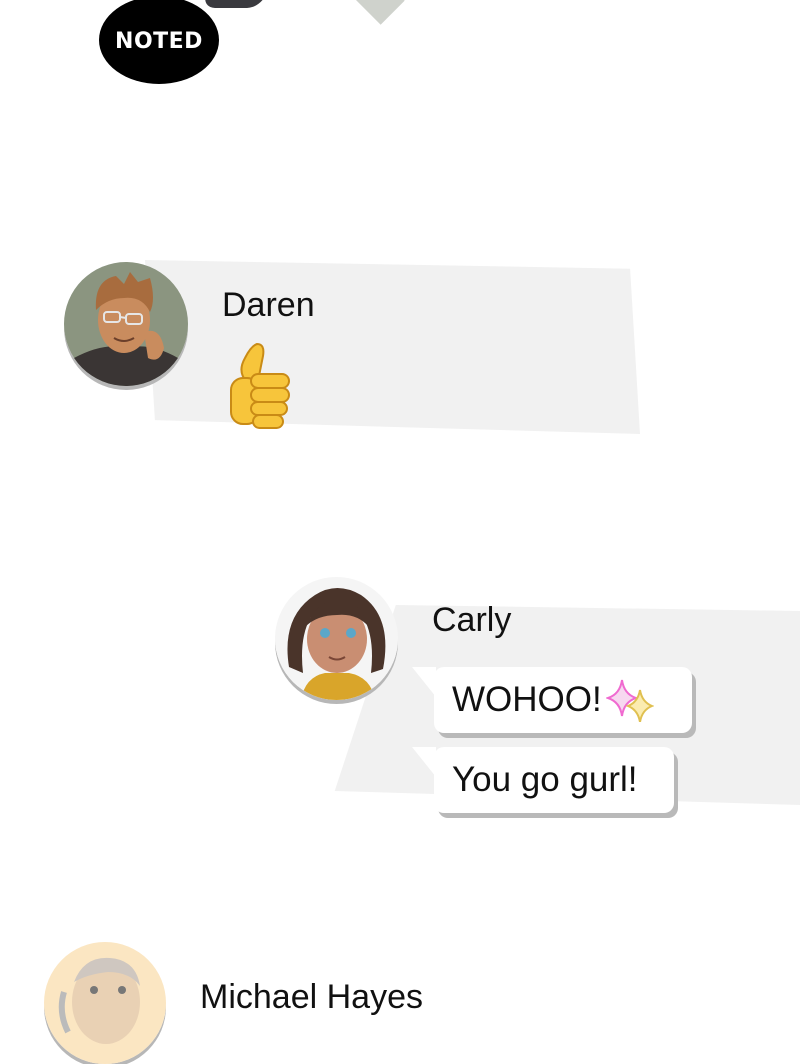 The image size is (800, 1064). I want to click on daren-avatar-icon, so click(126, 324).